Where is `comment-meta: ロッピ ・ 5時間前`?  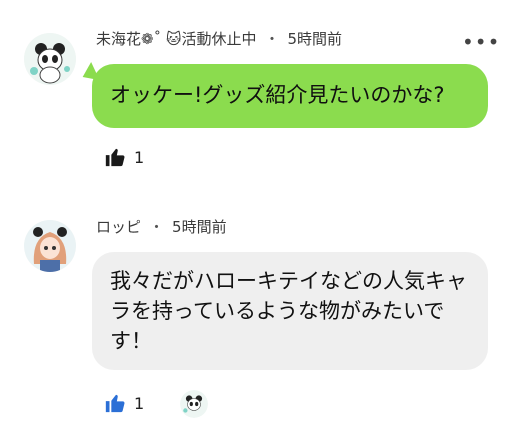 comment-meta: ロッピ ・ 5時間前 is located at coordinates (161, 226).